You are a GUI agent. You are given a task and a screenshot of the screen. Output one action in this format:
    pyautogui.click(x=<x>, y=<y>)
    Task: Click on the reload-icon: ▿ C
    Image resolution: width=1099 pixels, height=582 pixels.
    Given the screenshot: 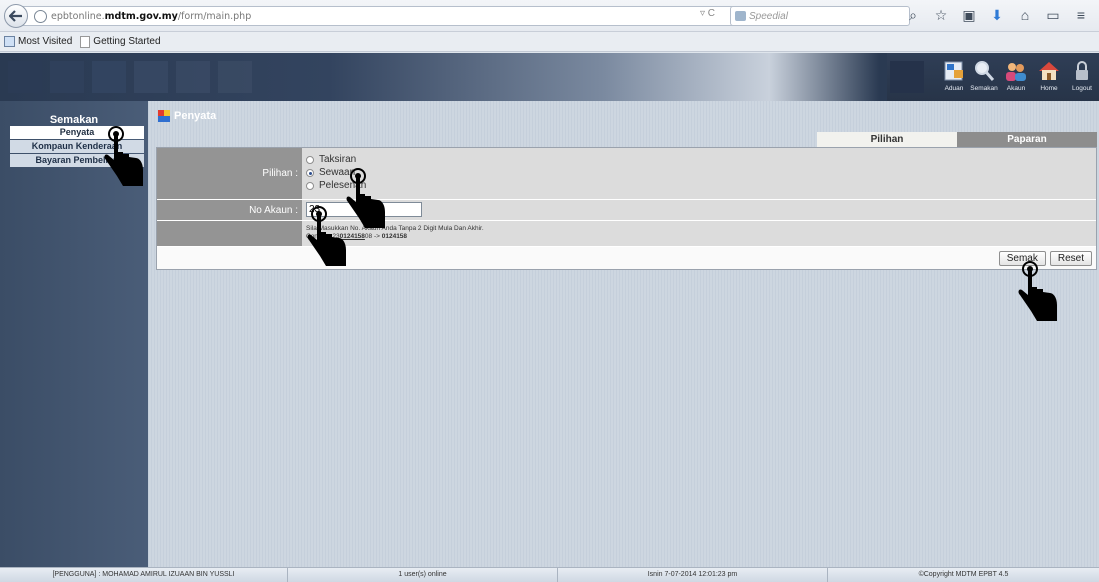 What is the action you would take?
    pyautogui.click(x=707, y=13)
    